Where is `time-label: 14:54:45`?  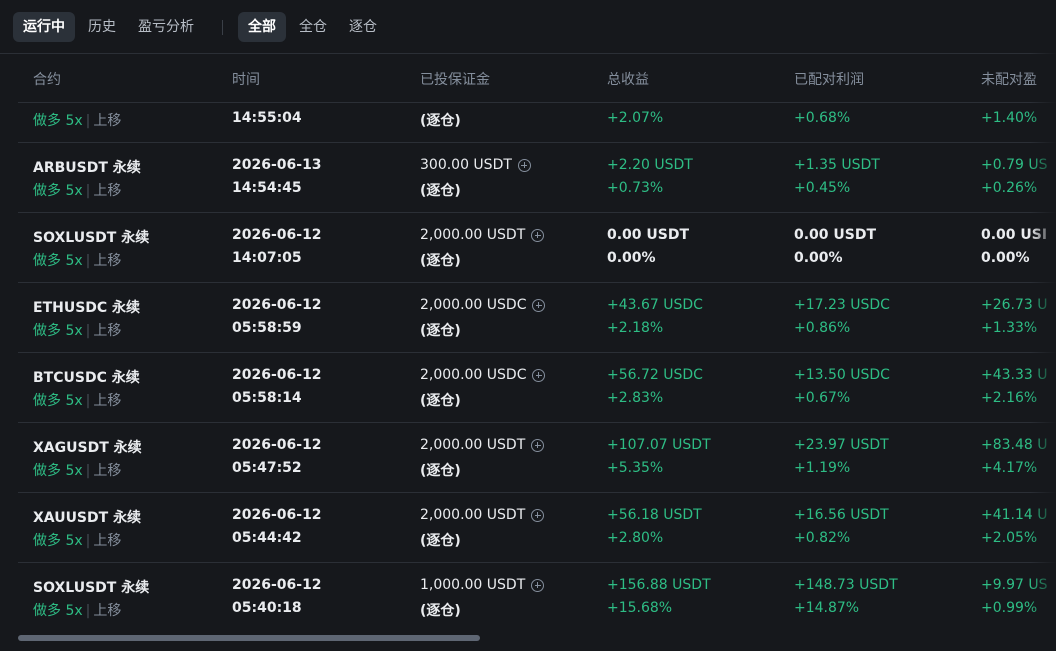
time-label: 14:54:45 is located at coordinates (267, 188).